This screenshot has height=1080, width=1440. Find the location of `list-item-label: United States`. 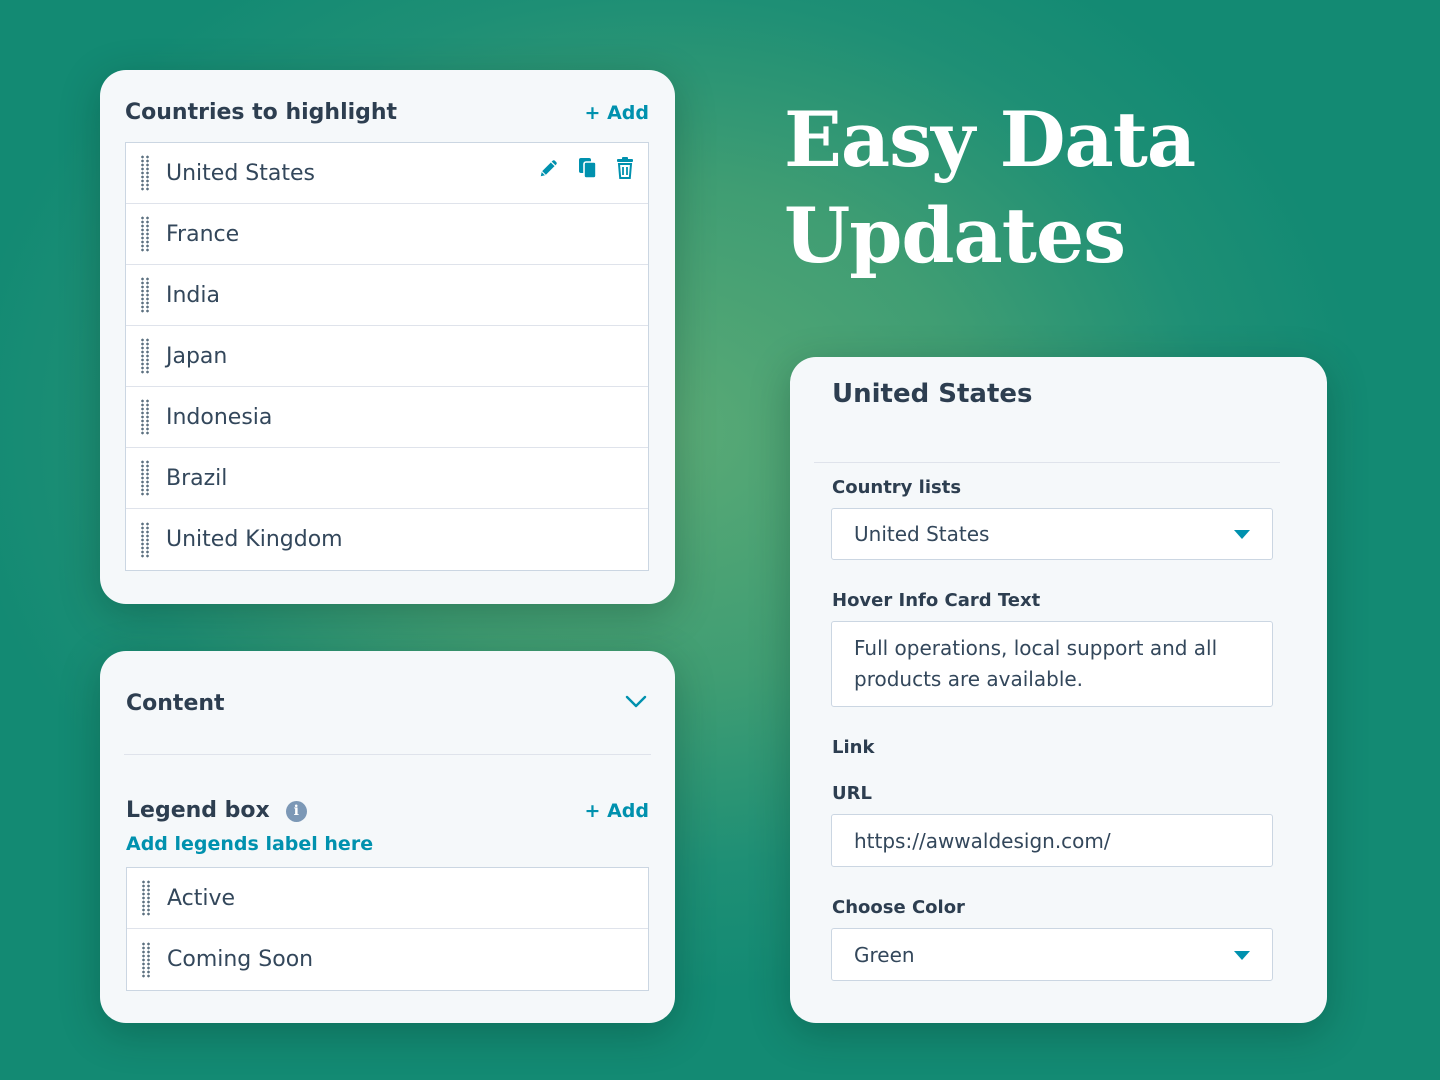

list-item-label: United States is located at coordinates (240, 173).